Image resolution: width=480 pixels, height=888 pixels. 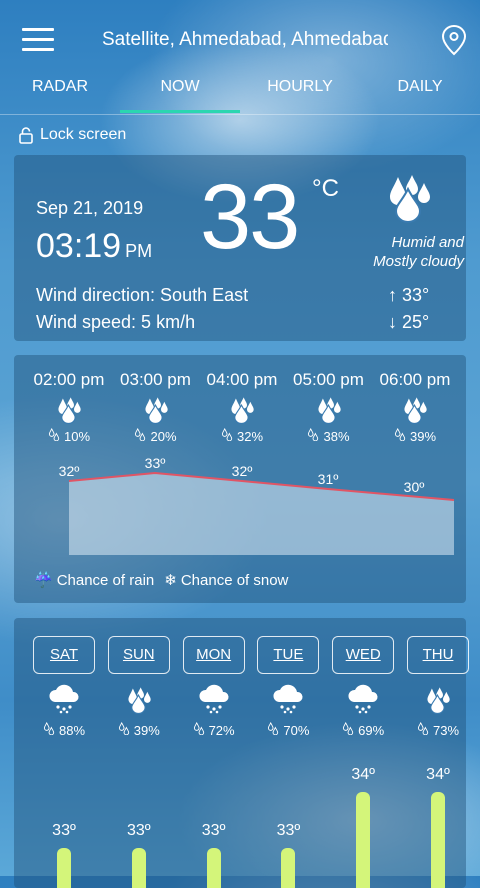 What do you see at coordinates (43, 580) in the screenshot?
I see `raindrop-icon: ☔` at bounding box center [43, 580].